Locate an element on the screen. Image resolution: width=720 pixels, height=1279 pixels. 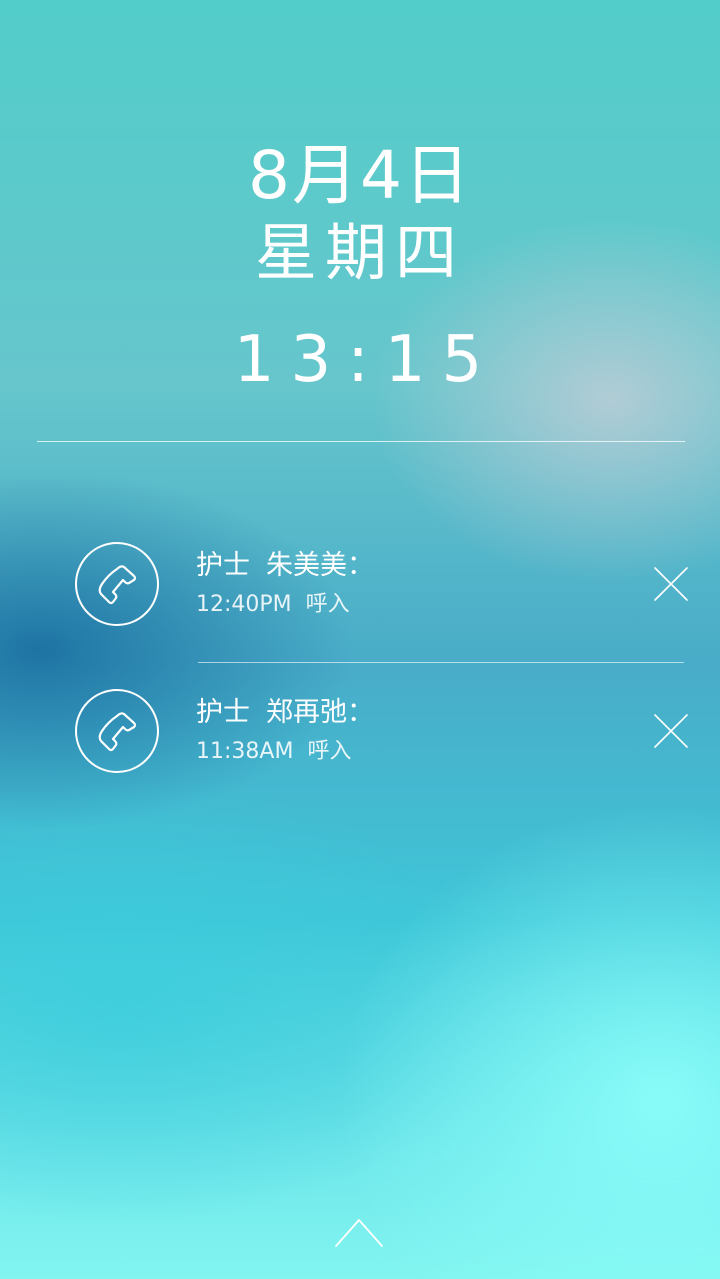
weekday-label: 星期四 is located at coordinates (359, 252).